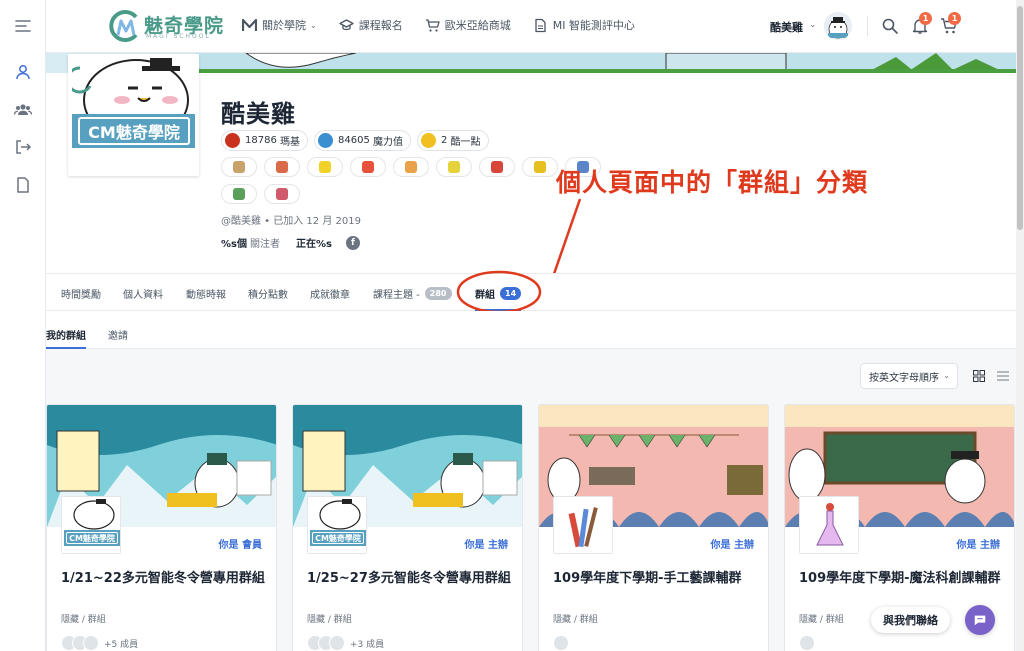 The width and height of the screenshot is (1024, 651). What do you see at coordinates (124, 26) in the screenshot?
I see `logo-mark-icon` at bounding box center [124, 26].